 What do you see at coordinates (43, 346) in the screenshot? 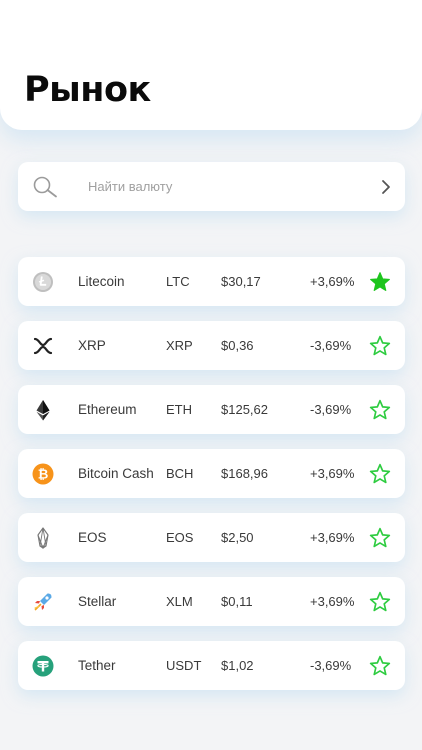
I see `xrp-icon` at bounding box center [43, 346].